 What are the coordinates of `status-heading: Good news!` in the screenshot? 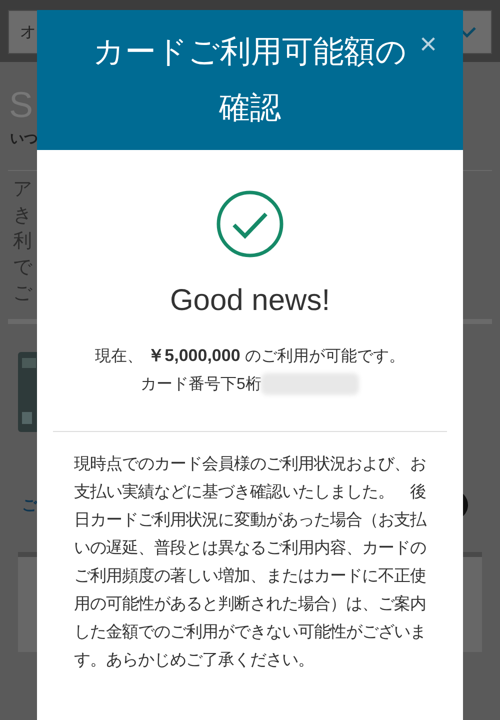 It's located at (250, 301).